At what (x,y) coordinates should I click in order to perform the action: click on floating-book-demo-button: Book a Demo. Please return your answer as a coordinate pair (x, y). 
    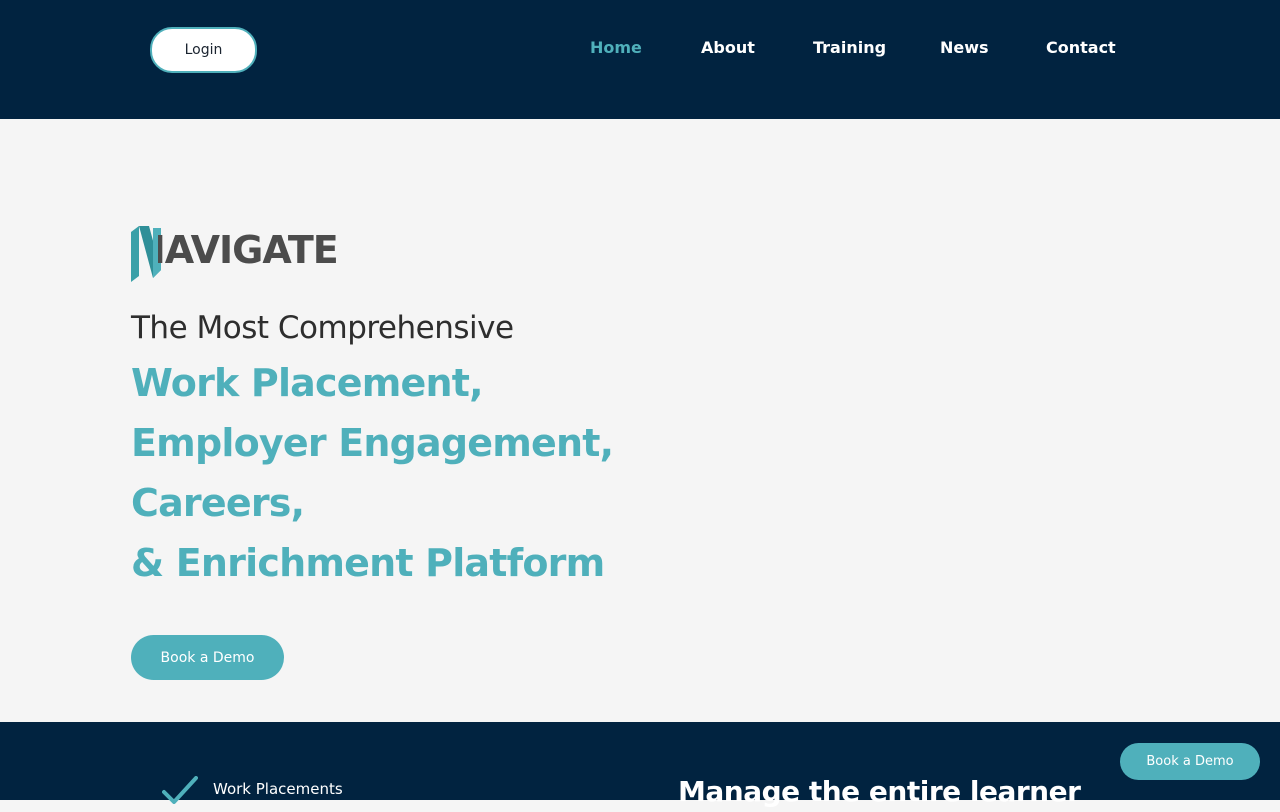
    Looking at the image, I should click on (1190, 761).